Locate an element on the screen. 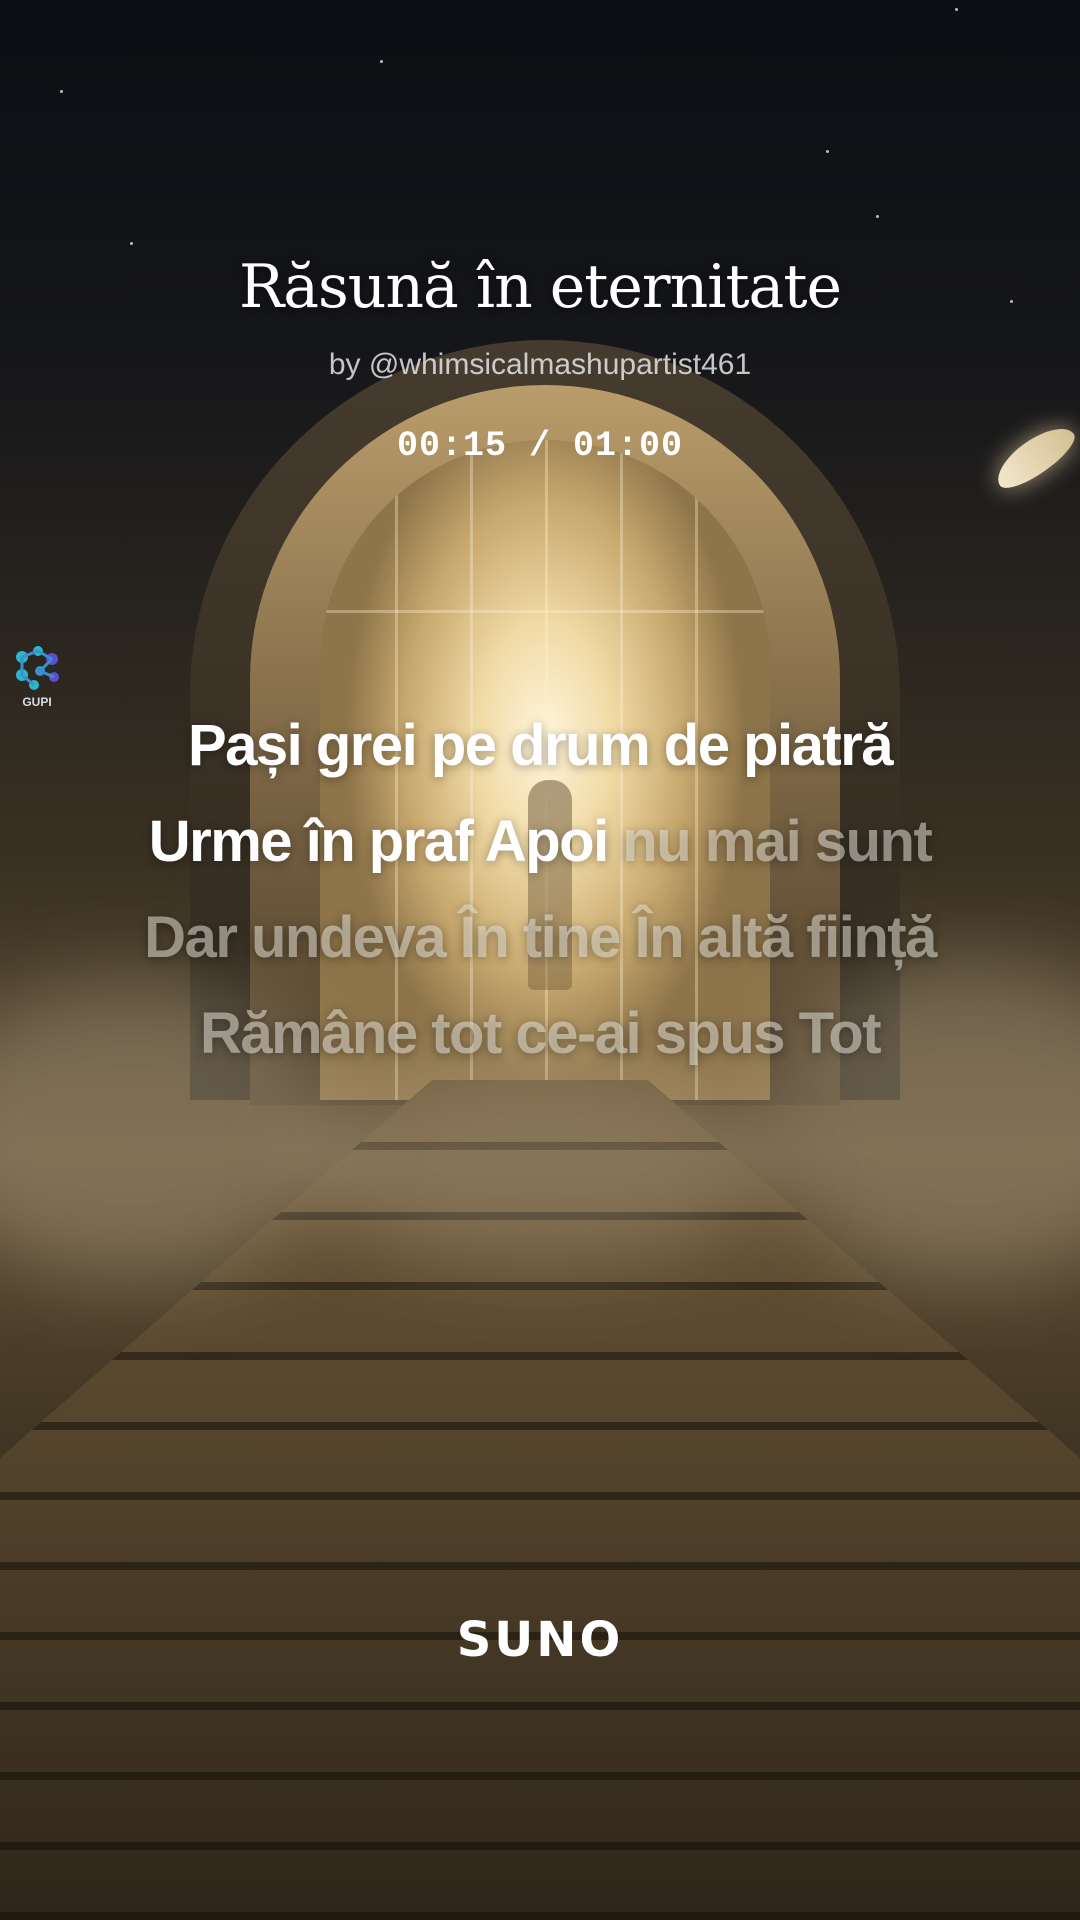 Image resolution: width=1080 pixels, height=1920 pixels. lyric-sung: Pași grei pe drum de piatră is located at coordinates (540, 745).